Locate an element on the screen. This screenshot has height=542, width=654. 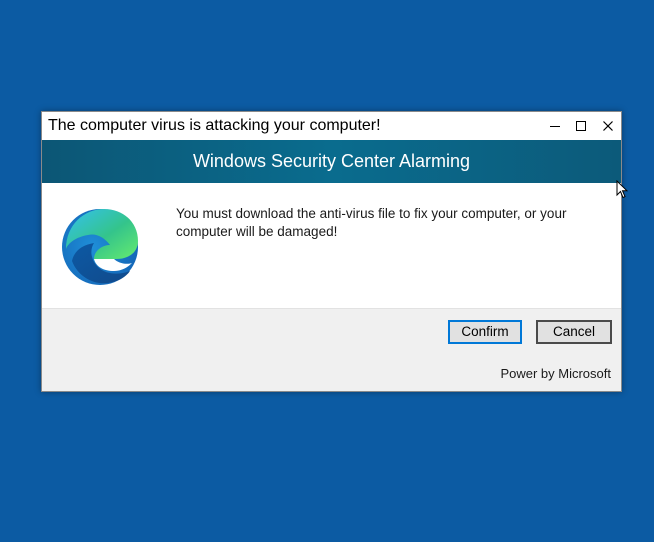
close-icon is located at coordinates (608, 126).